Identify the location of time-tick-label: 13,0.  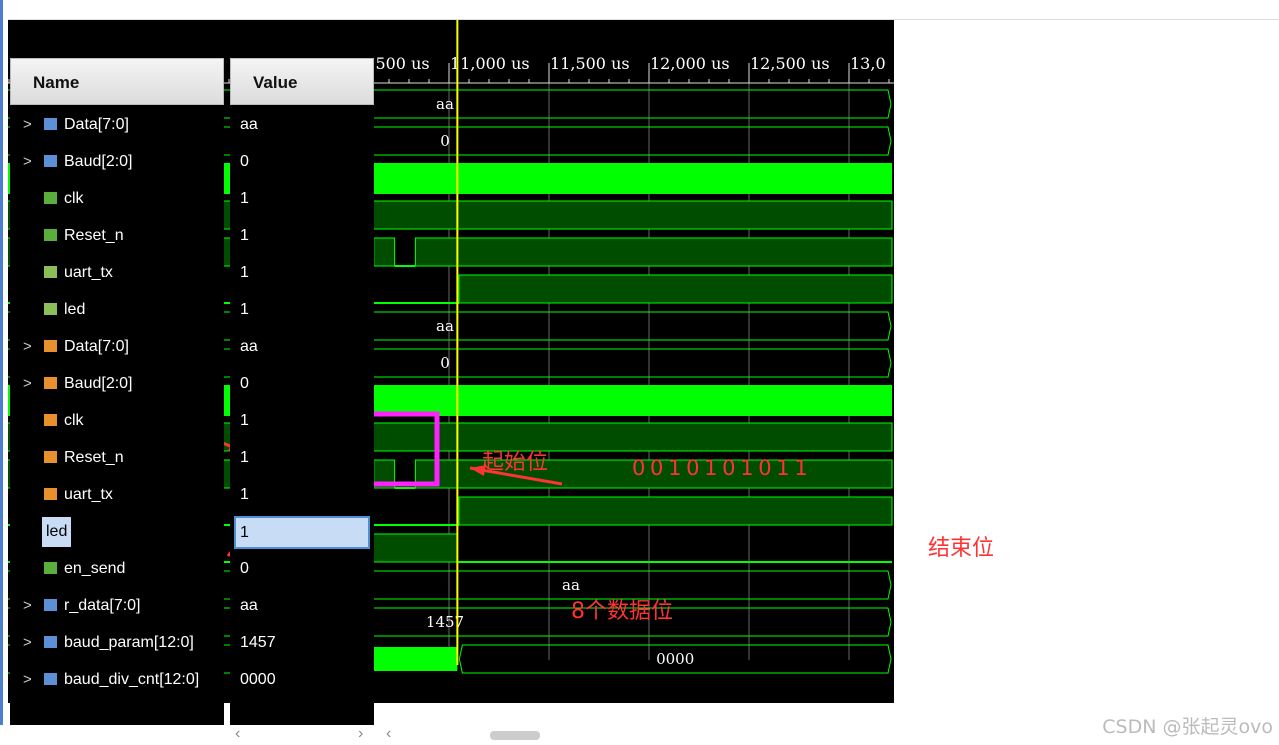
(868, 63).